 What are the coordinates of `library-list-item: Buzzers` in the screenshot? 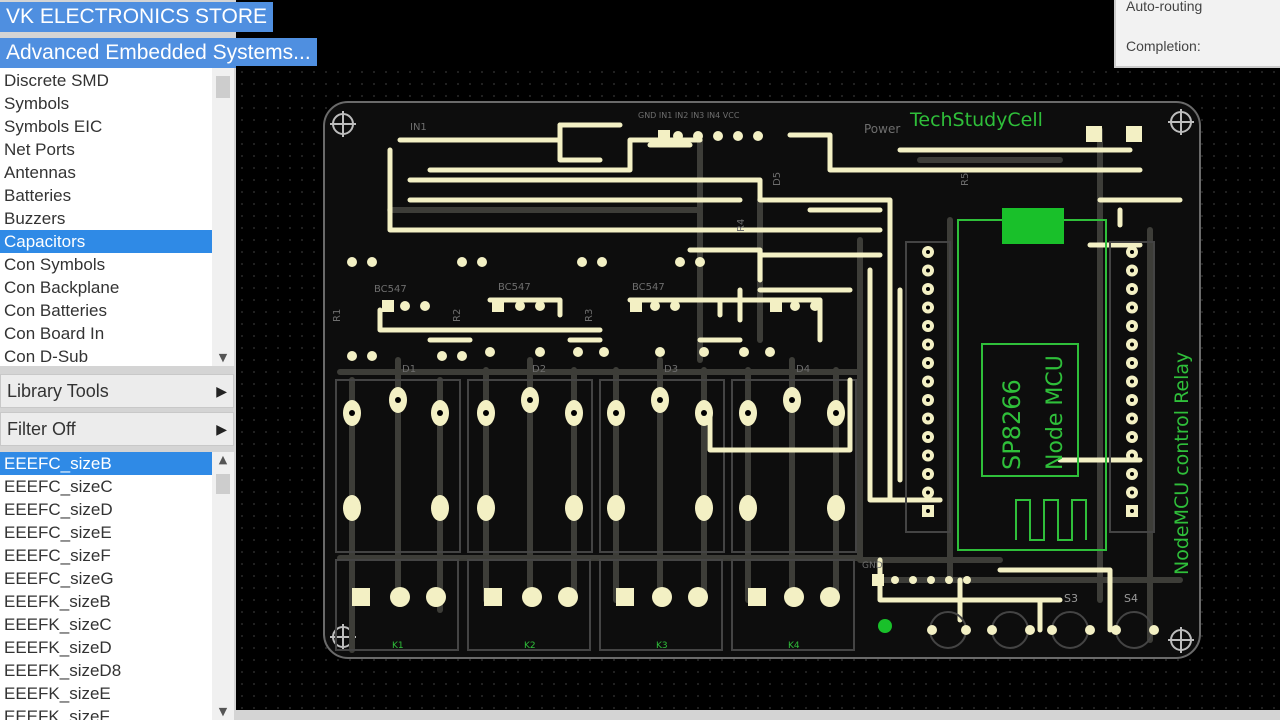 It's located at (106, 218).